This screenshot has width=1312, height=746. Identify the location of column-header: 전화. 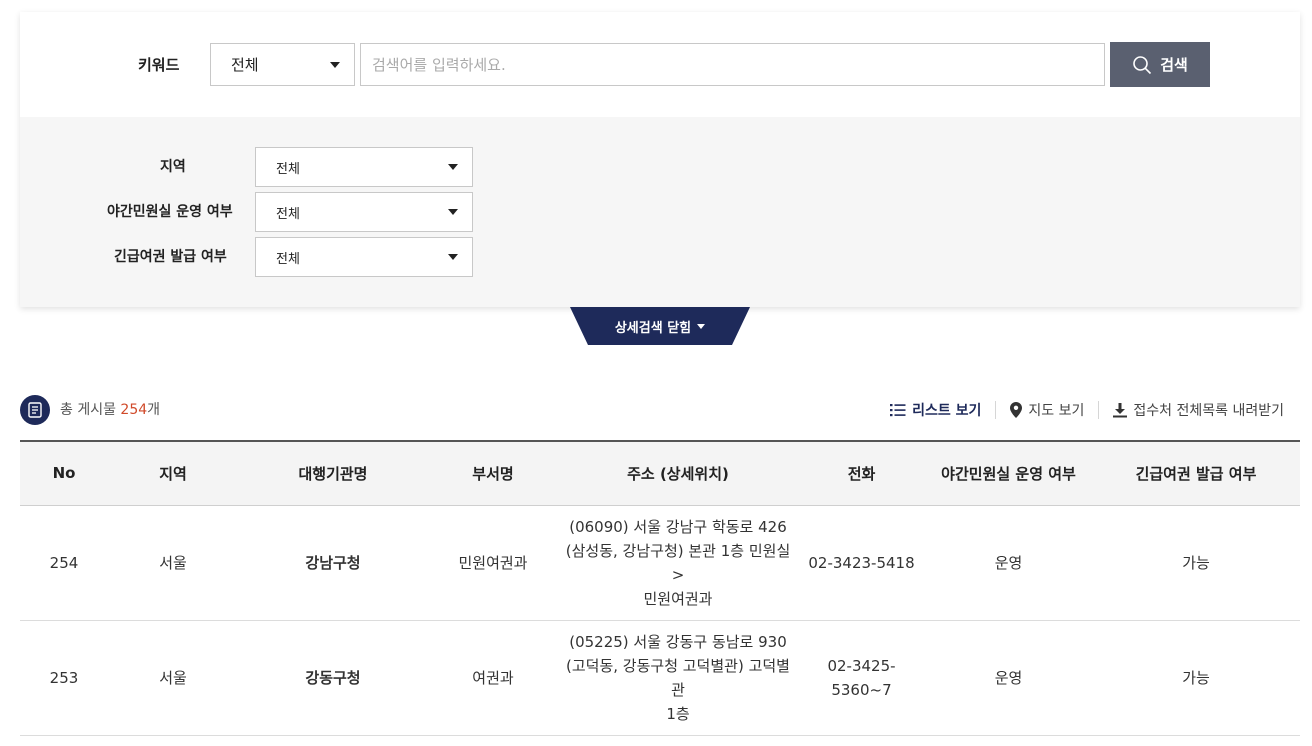
(861, 473).